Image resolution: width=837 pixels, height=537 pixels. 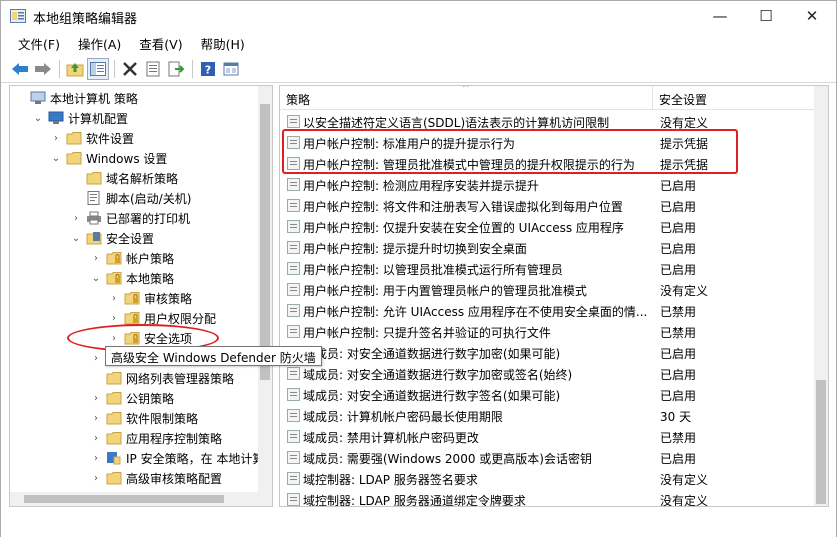 I want to click on policy-row: 域控制器: LDAP 服务器签名要求 没有定义, so click(x=548, y=478).